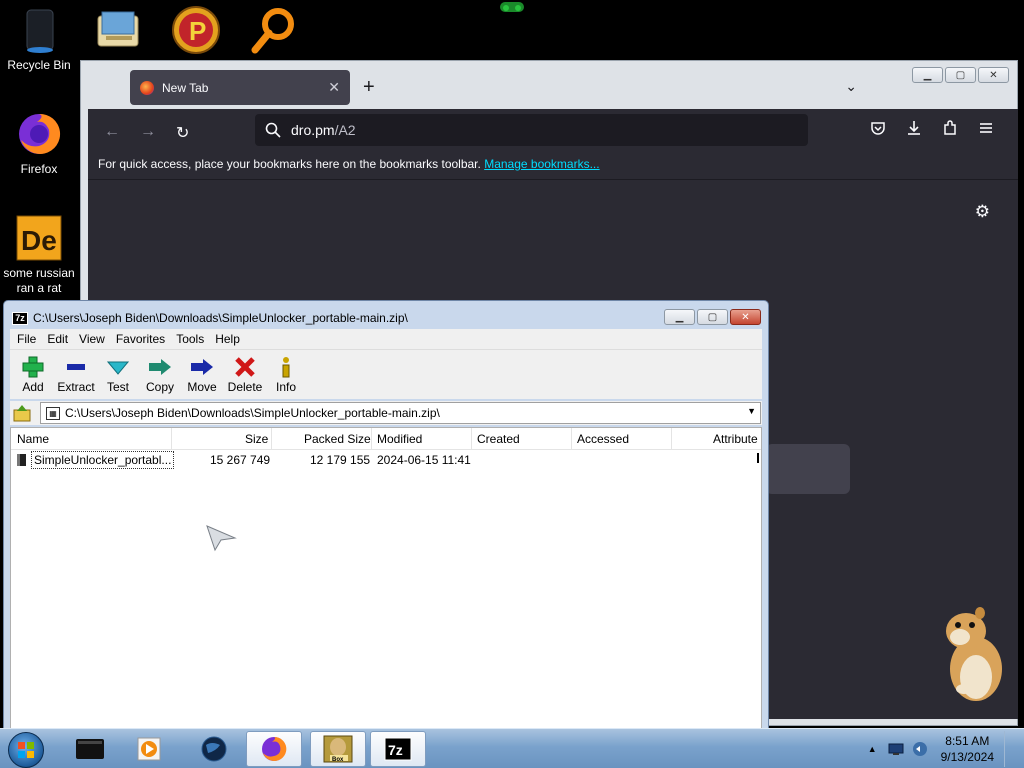 The image size is (1024, 768). I want to click on info-label: Info, so click(285, 387).